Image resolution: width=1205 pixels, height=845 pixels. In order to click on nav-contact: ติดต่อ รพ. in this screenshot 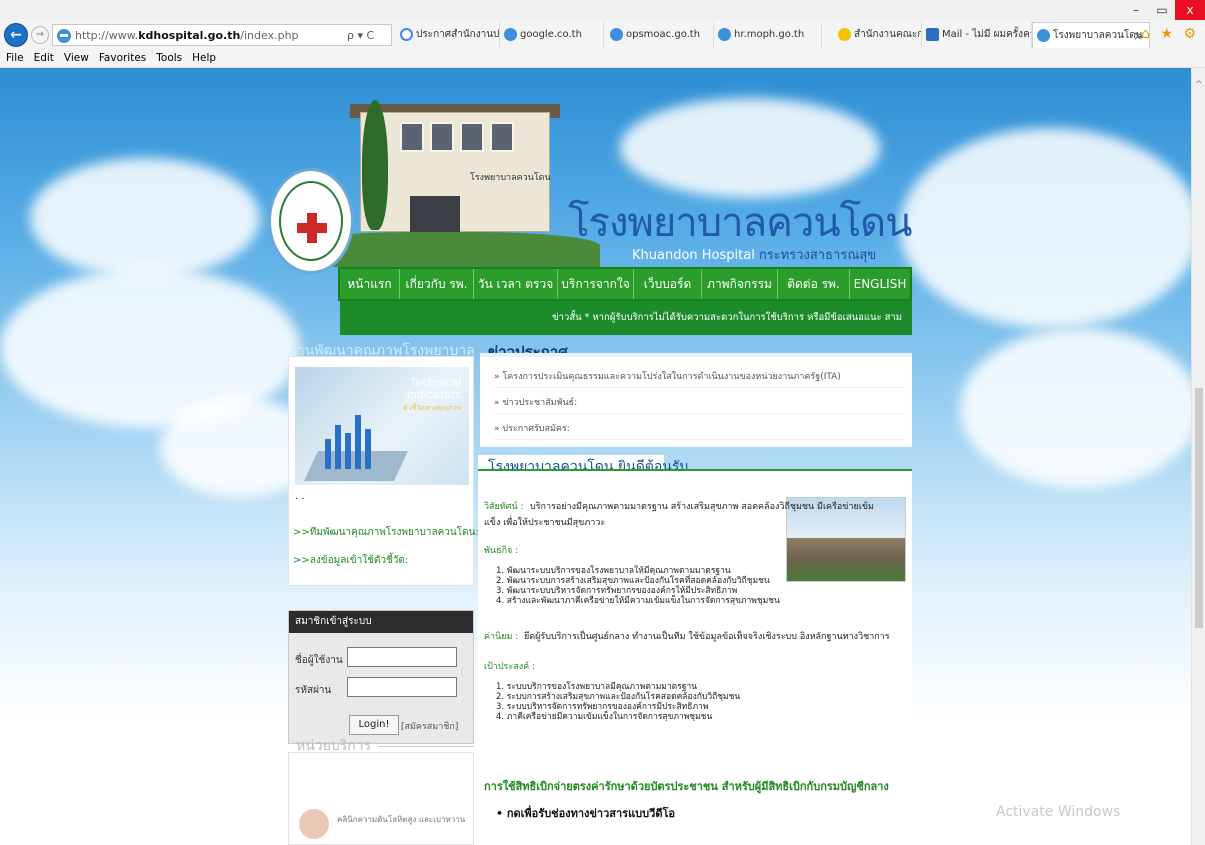, I will do `click(814, 284)`.